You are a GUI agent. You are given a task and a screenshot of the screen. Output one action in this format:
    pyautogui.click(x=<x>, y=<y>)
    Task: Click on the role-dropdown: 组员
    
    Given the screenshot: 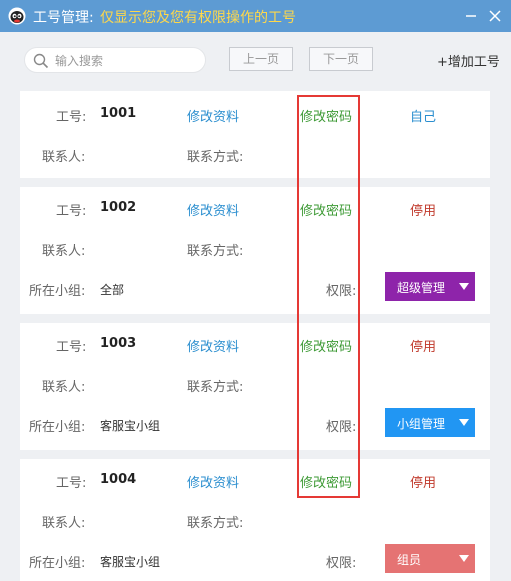 What is the action you would take?
    pyautogui.click(x=430, y=558)
    